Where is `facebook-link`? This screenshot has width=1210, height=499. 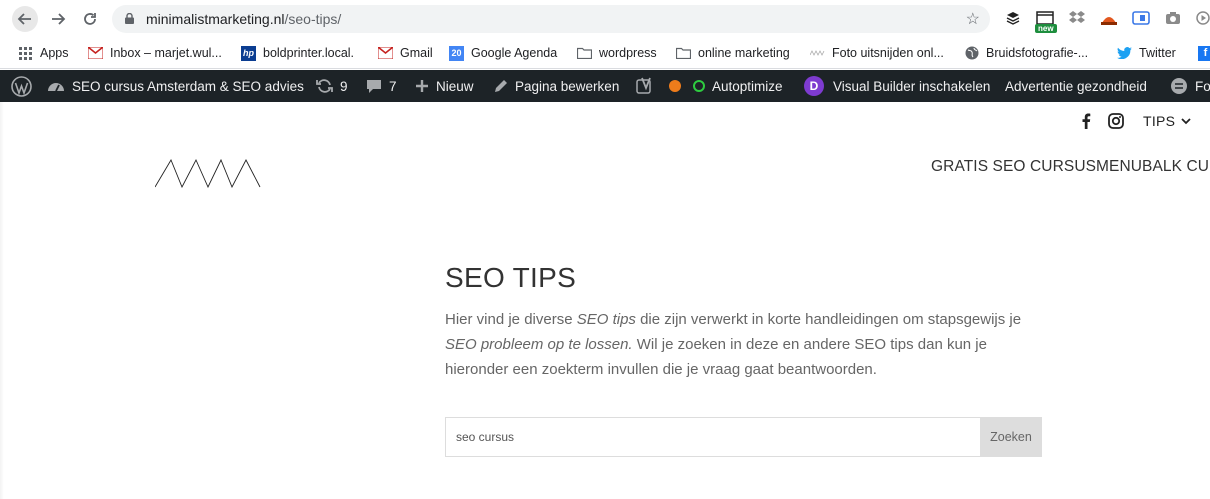 facebook-link is located at coordinates (1086, 121).